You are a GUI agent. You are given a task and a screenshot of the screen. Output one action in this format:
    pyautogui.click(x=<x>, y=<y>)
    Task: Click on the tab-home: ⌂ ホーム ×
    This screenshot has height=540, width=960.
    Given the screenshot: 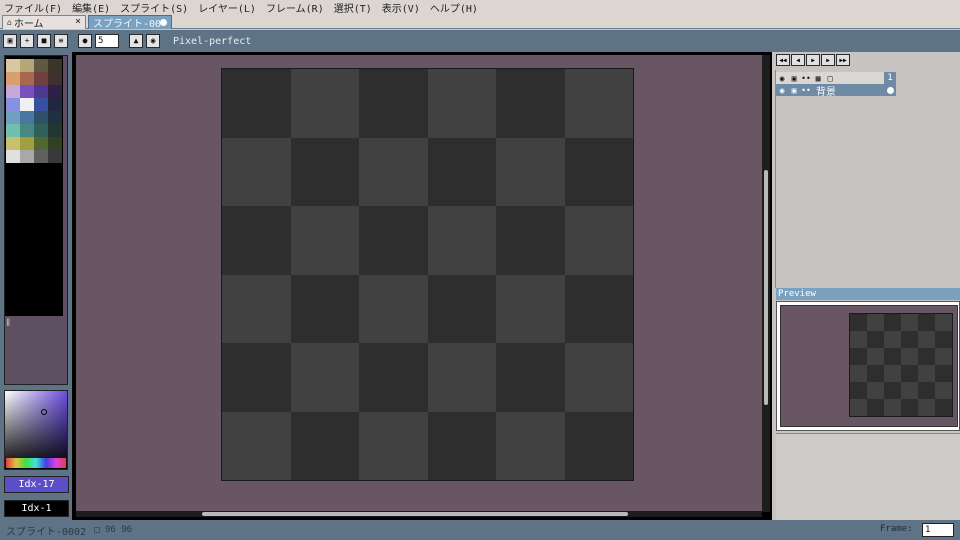 What is the action you would take?
    pyautogui.click(x=44, y=22)
    